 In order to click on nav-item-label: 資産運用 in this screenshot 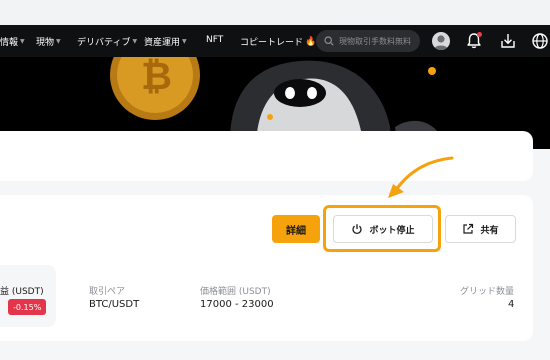, I will do `click(162, 43)`.